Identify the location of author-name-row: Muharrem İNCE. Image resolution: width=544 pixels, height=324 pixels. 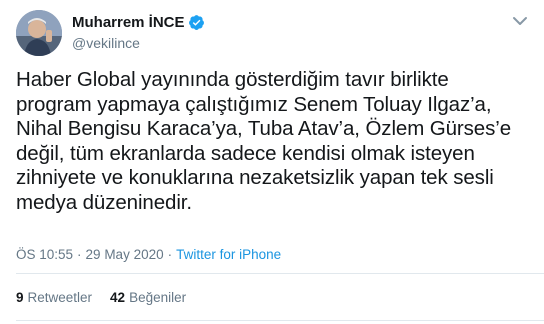
(138, 22).